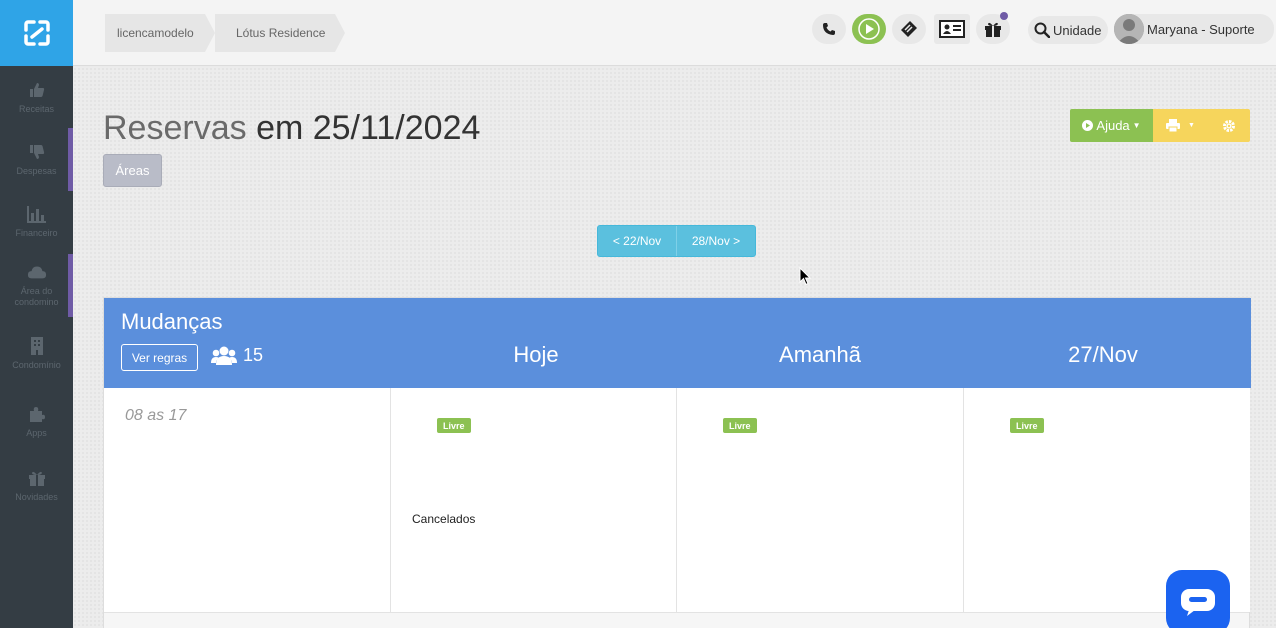  What do you see at coordinates (247, 500) in the screenshot?
I see `time-slot-column: 08 as 17` at bounding box center [247, 500].